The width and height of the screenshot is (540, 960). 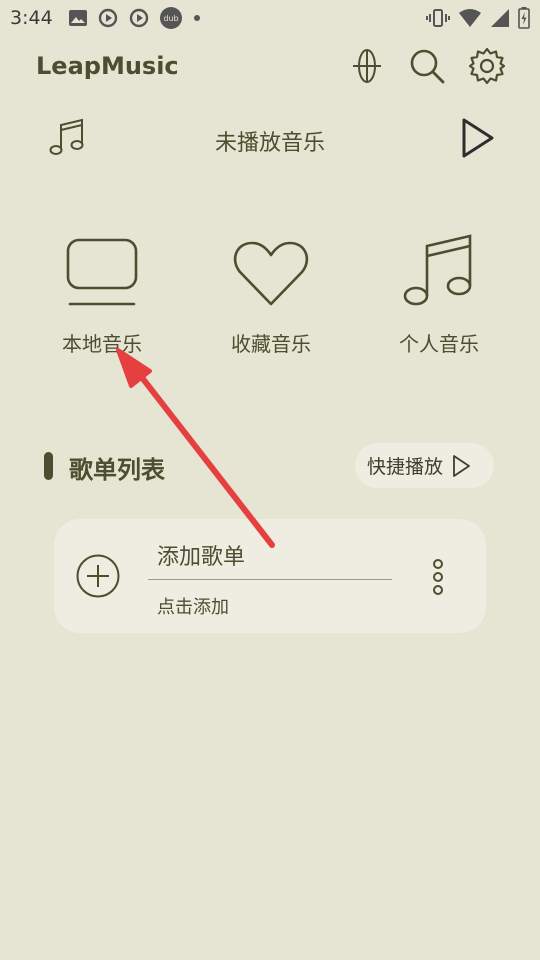 What do you see at coordinates (98, 578) in the screenshot?
I see `add-circle-icon` at bounding box center [98, 578].